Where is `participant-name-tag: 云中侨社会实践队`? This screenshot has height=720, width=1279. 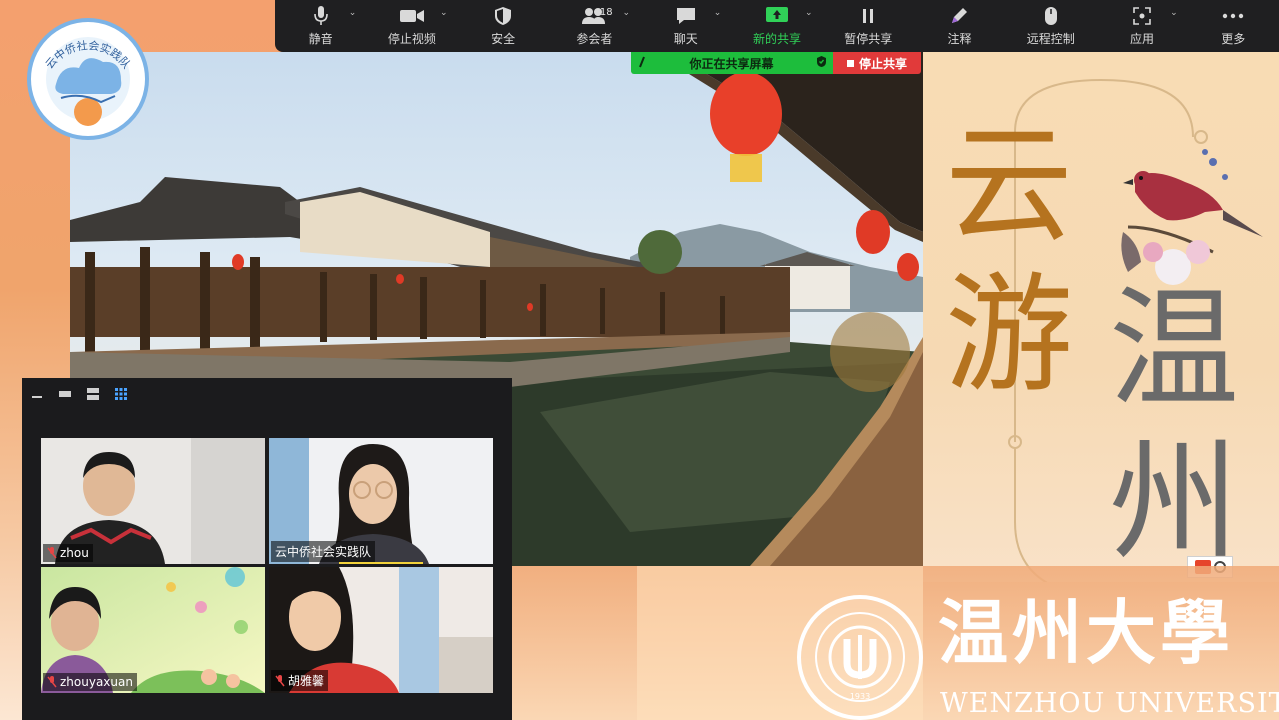 participant-name-tag: 云中侨社会实践队 is located at coordinates (323, 551).